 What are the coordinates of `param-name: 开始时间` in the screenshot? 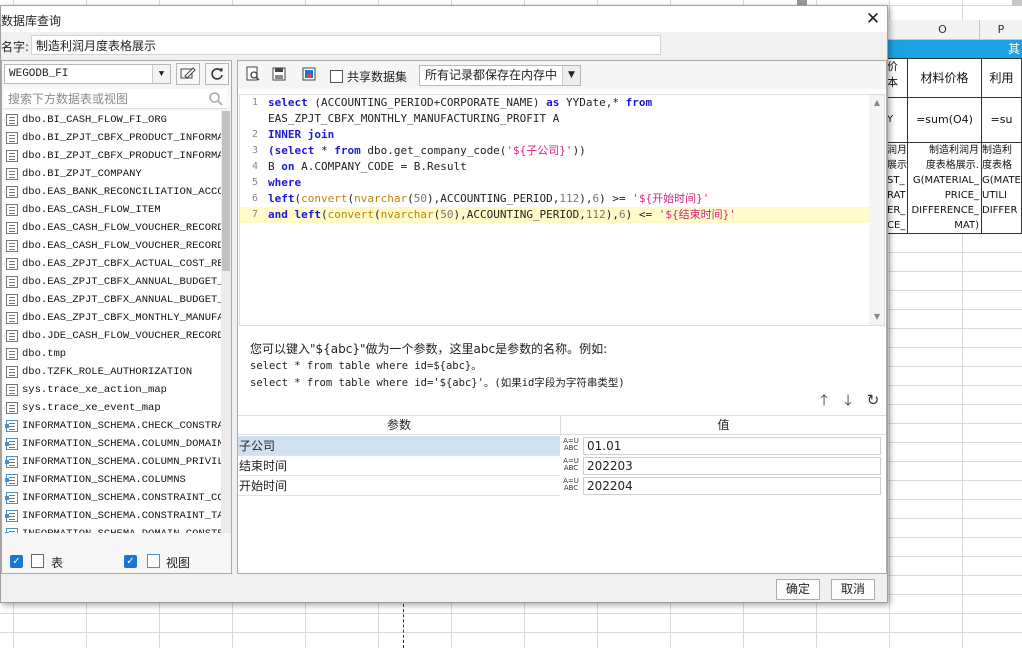 It's located at (399, 486).